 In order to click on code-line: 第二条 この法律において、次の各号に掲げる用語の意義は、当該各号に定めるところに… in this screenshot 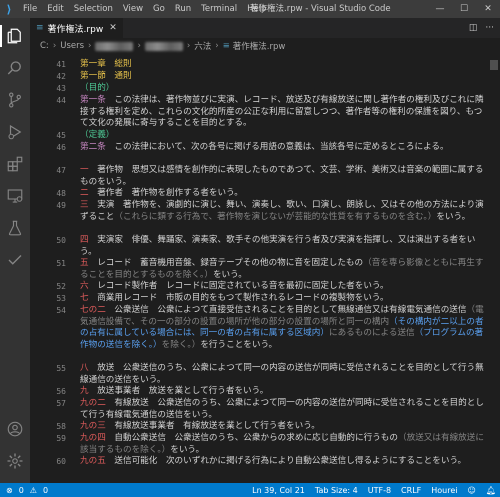, I will do `click(285, 148)`.